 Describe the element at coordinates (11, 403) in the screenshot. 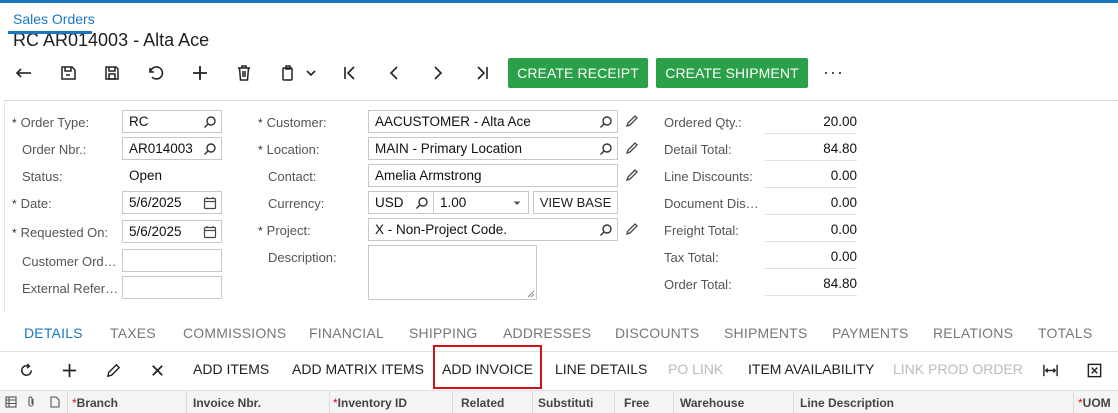

I see `row-select-icon` at that location.